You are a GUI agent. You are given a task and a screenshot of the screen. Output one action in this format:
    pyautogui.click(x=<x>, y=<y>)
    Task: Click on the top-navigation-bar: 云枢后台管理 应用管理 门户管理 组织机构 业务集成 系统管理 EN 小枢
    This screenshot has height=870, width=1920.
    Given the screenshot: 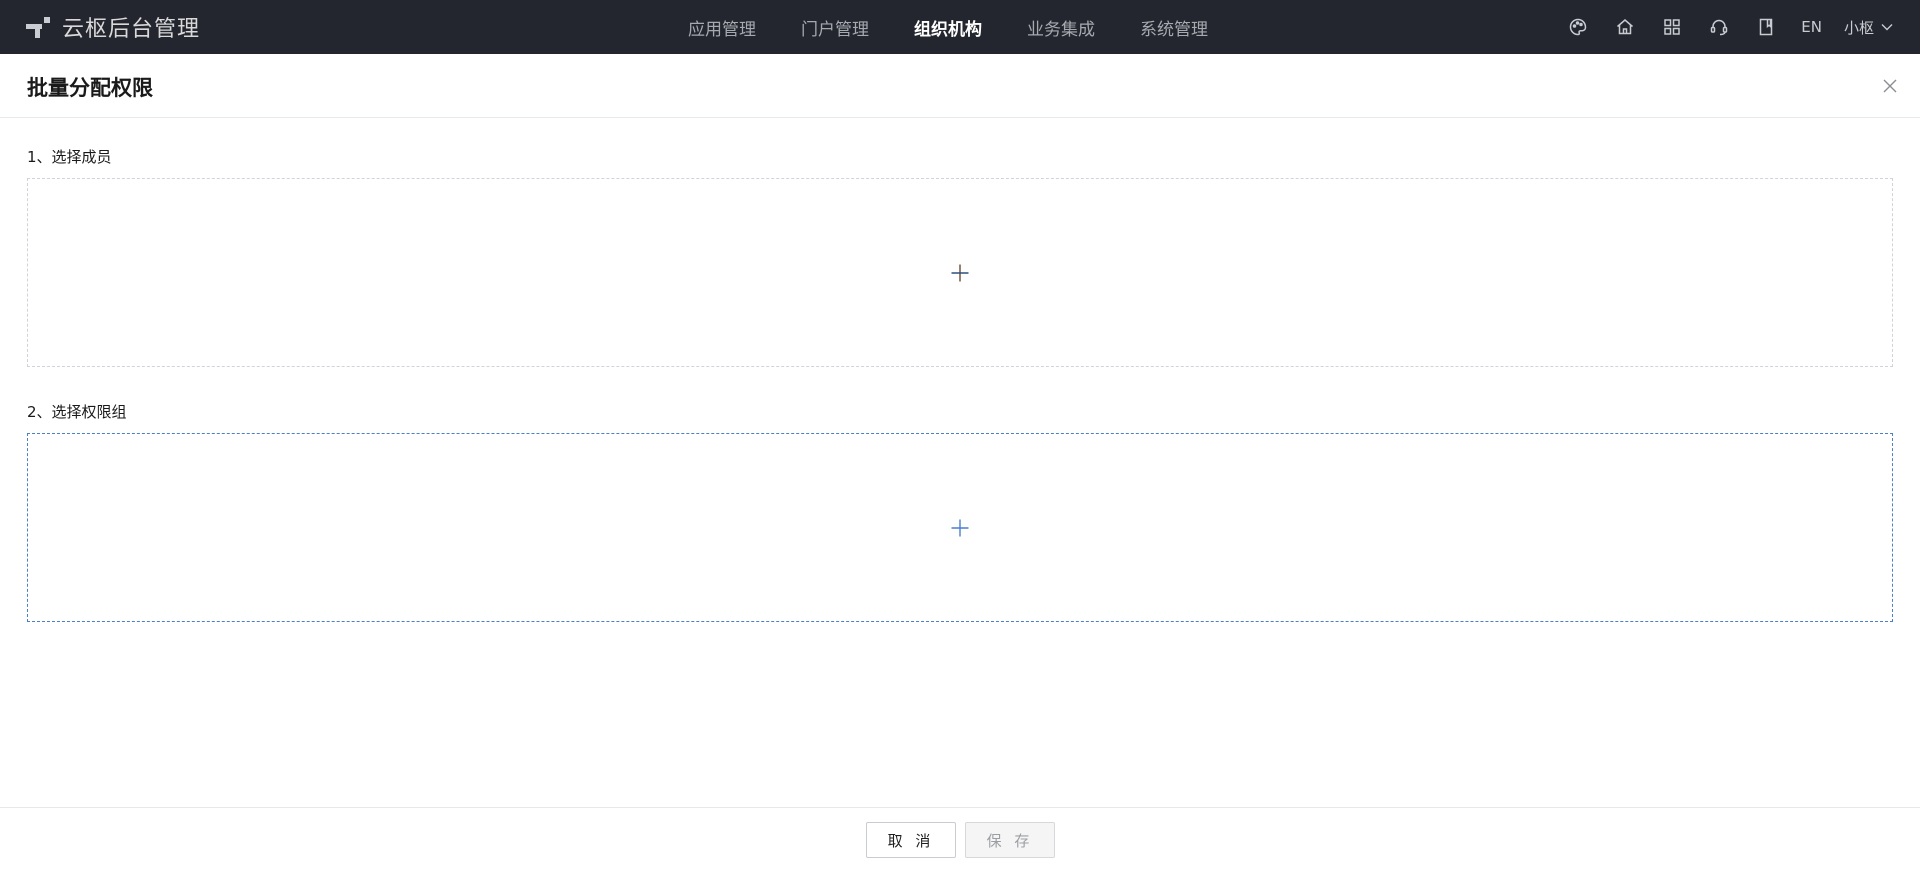 What is the action you would take?
    pyautogui.click(x=960, y=27)
    